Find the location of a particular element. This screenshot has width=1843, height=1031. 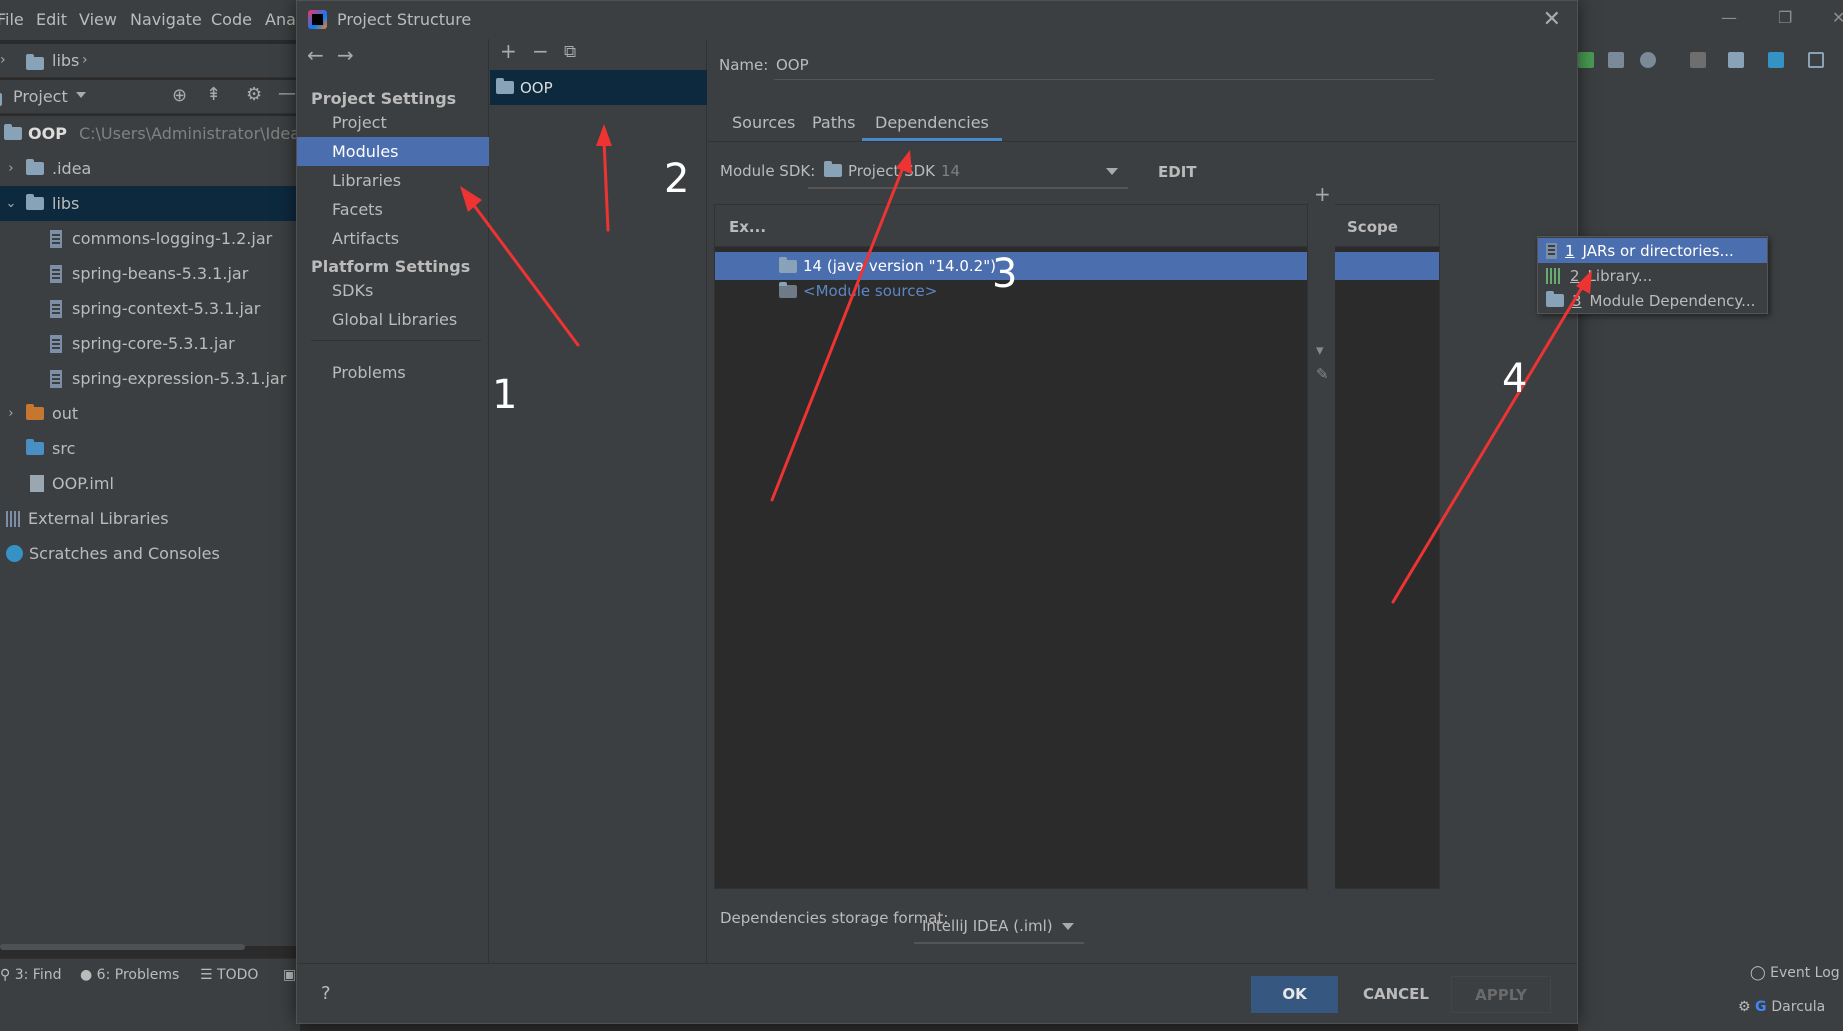

tree-item-jar: spring-context-5.3.1.jar is located at coordinates (148, 308).